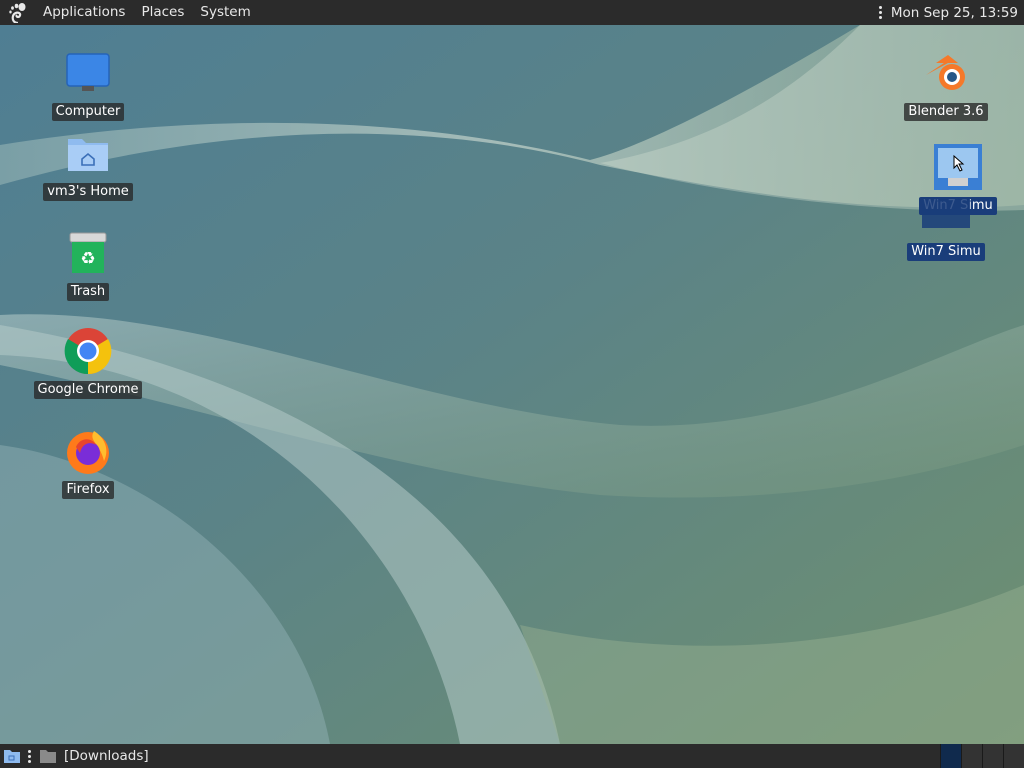 Image resolution: width=1024 pixels, height=768 pixels. What do you see at coordinates (512, 756) in the screenshot?
I see `bottom-panel: [Downloads]` at bounding box center [512, 756].